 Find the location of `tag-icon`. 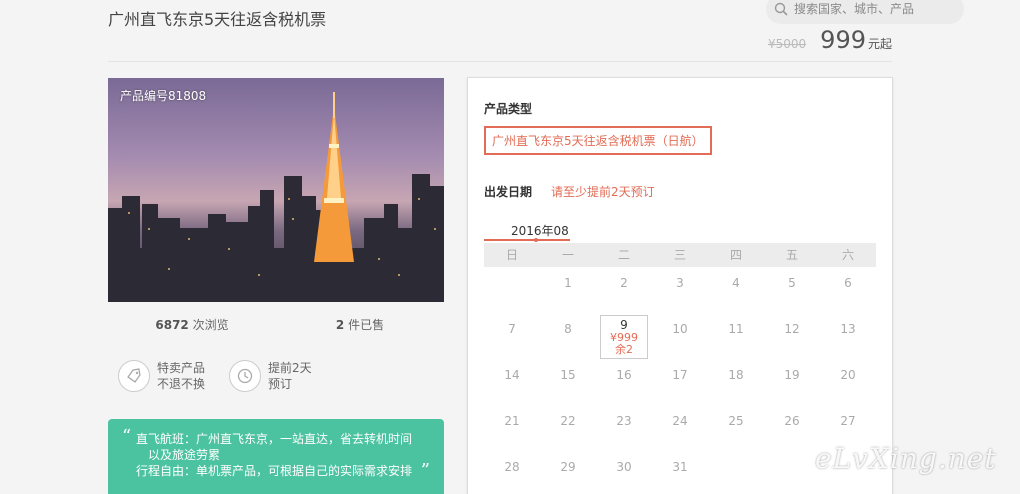

tag-icon is located at coordinates (134, 376).